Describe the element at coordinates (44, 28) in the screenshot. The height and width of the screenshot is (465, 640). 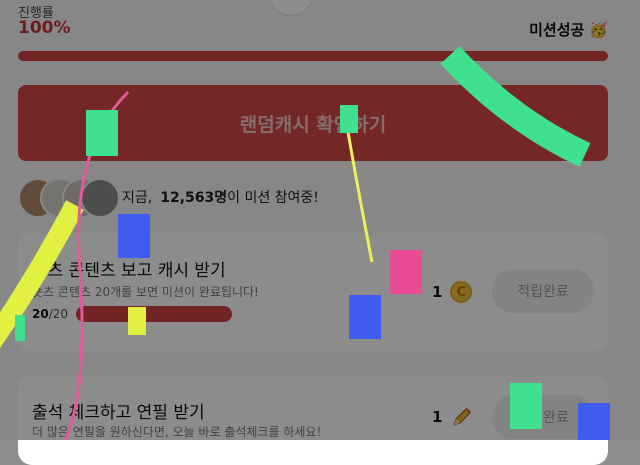
I see `progress-value: 100%` at that location.